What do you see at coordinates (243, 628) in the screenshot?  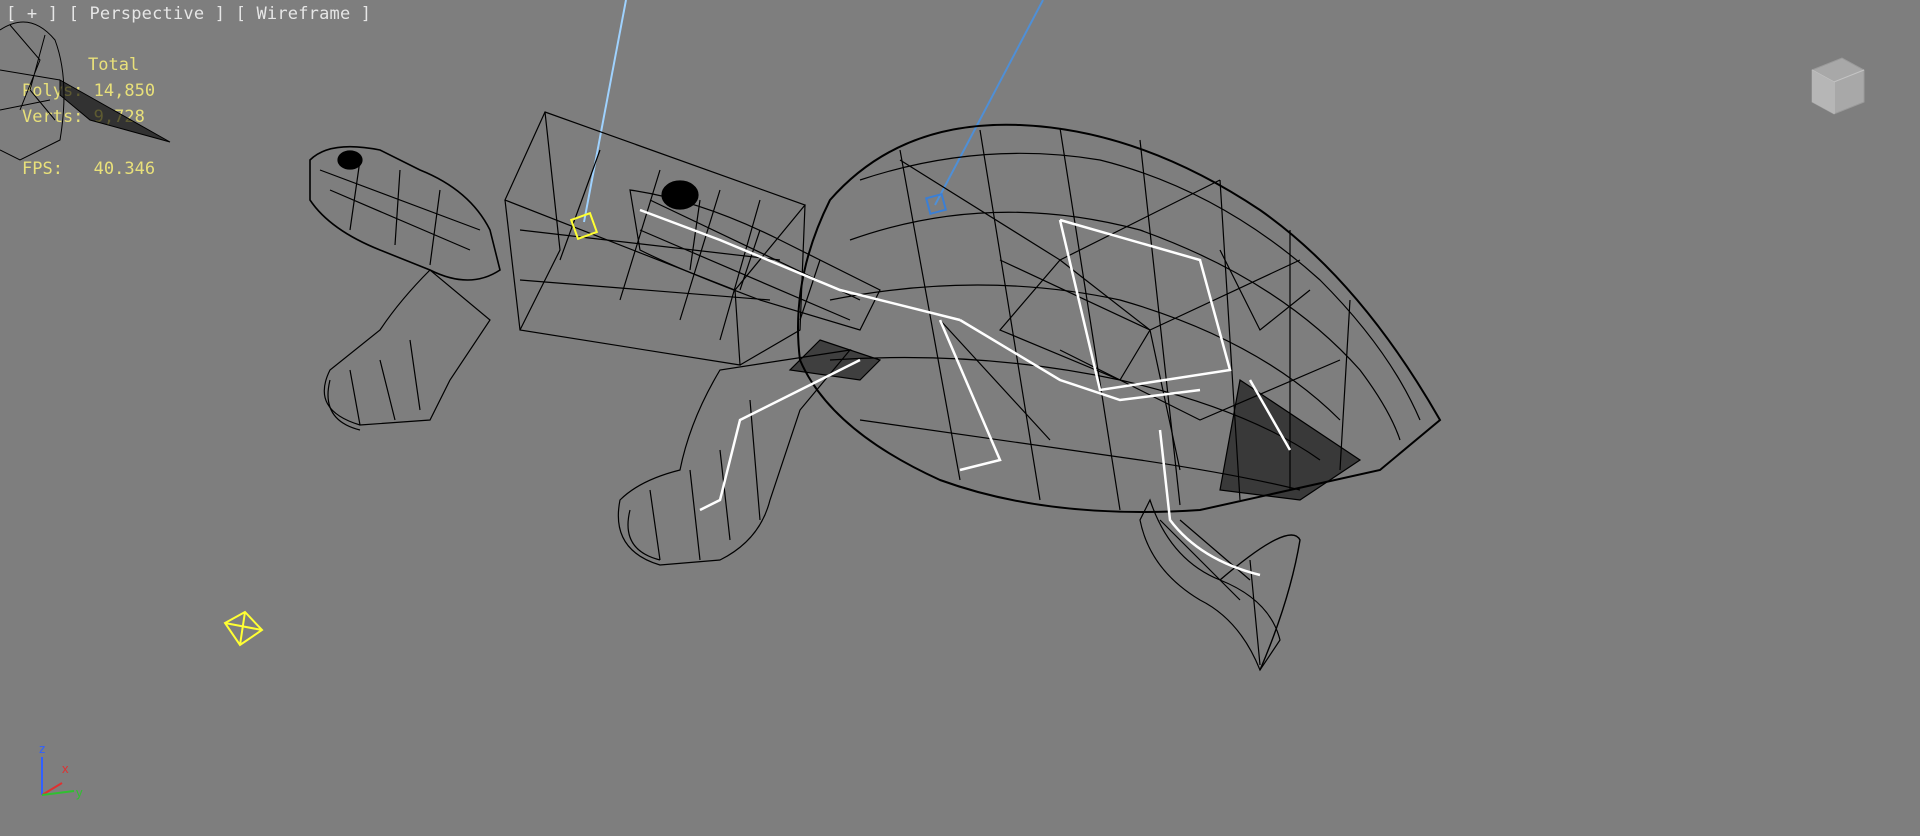 I see `camera-helper-icon` at bounding box center [243, 628].